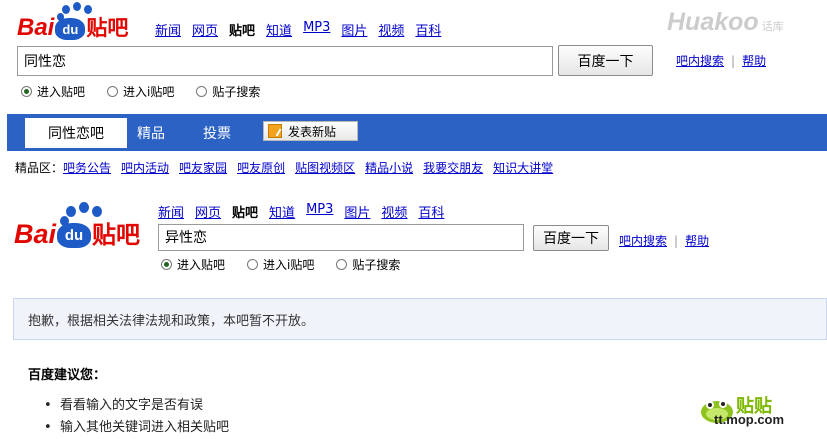  Describe the element at coordinates (389, 167) in the screenshot. I see `jingpin-link: 精品小说` at that location.